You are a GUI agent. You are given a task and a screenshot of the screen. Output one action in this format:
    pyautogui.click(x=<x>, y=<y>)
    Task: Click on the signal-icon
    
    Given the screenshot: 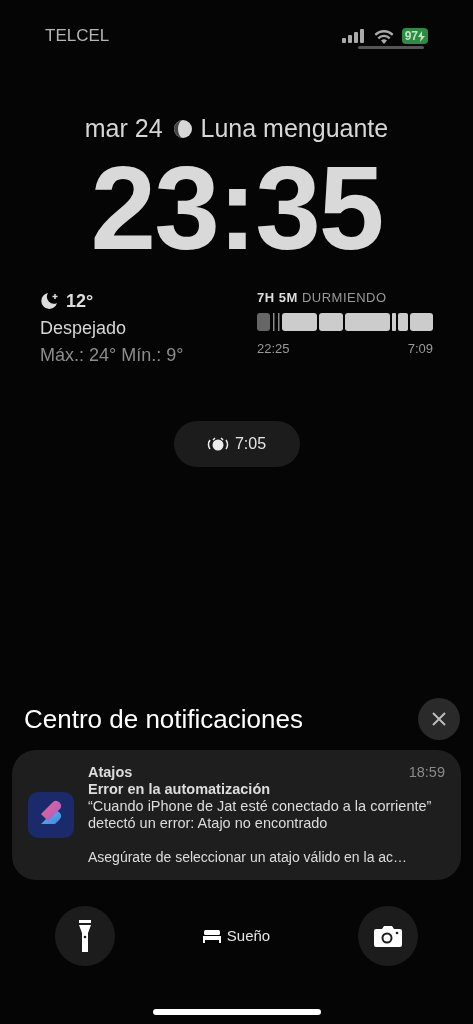 What is the action you would take?
    pyautogui.click(x=353, y=36)
    